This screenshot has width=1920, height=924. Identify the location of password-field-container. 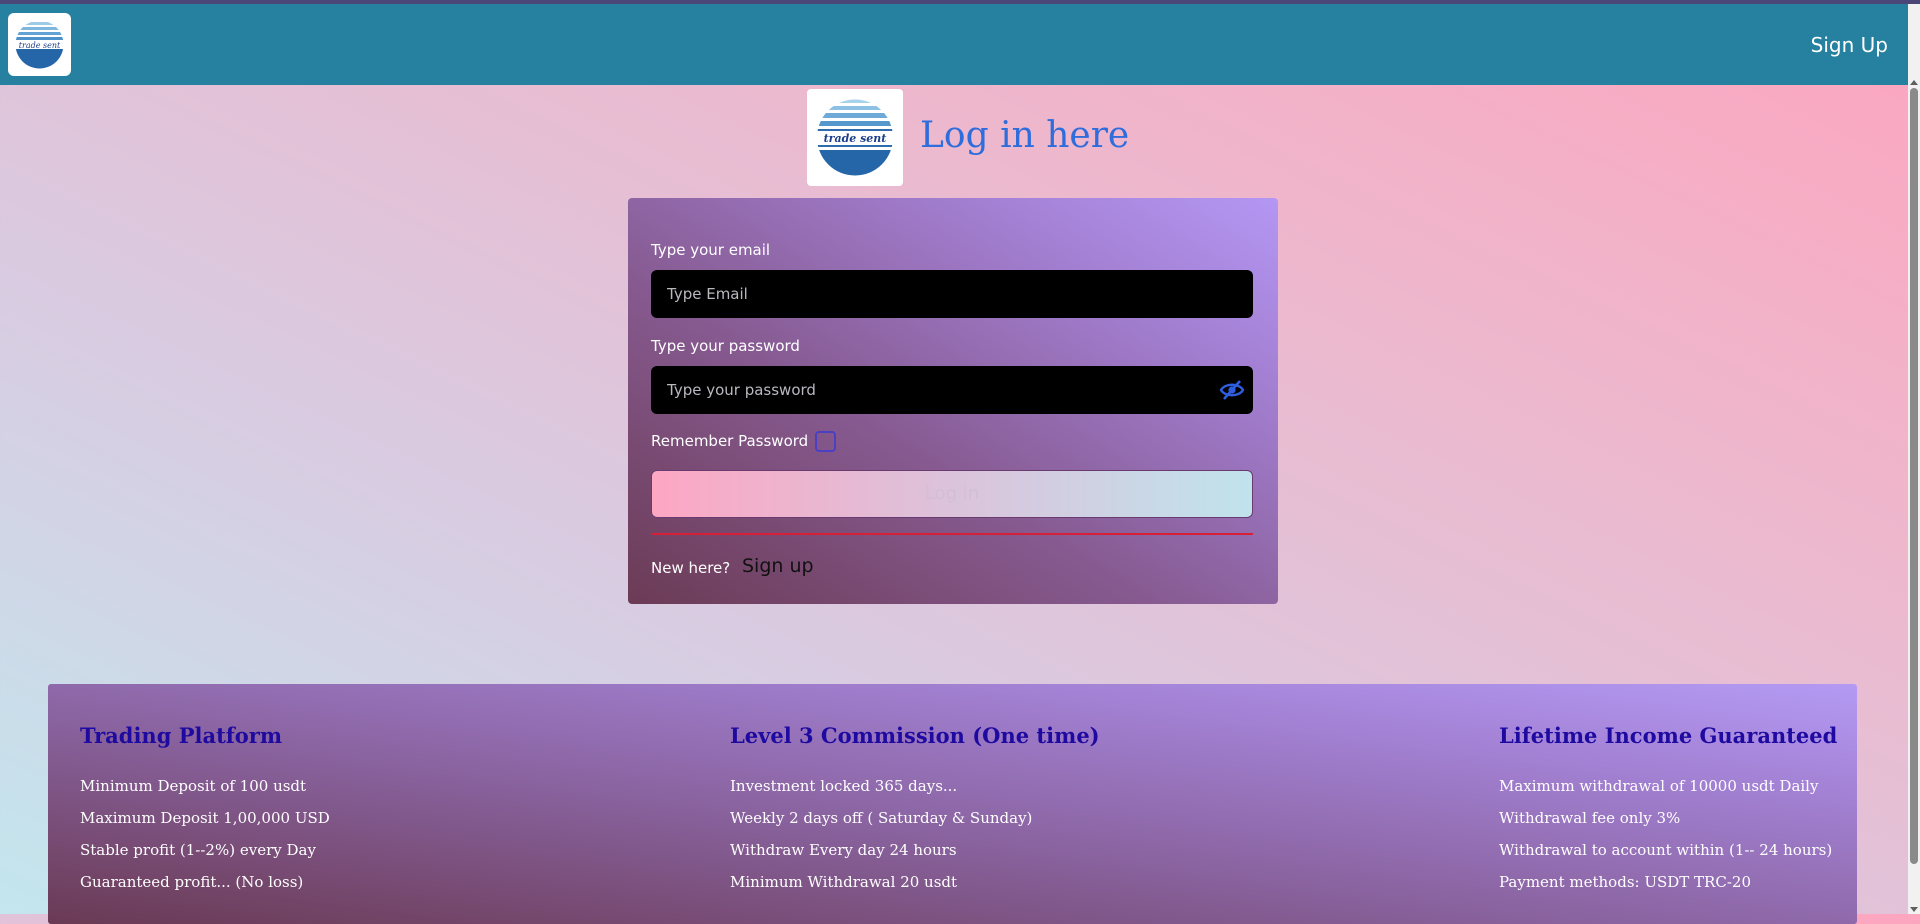
(952, 390).